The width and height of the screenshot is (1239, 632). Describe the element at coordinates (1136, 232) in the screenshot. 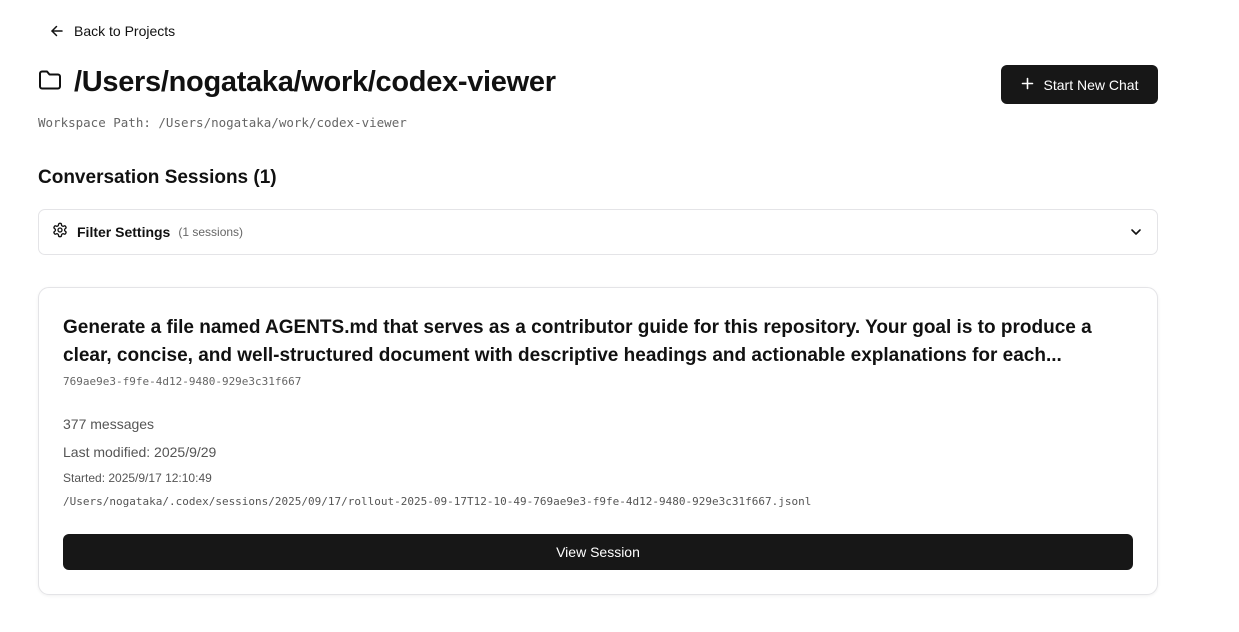

I see `chevron-down-icon` at that location.